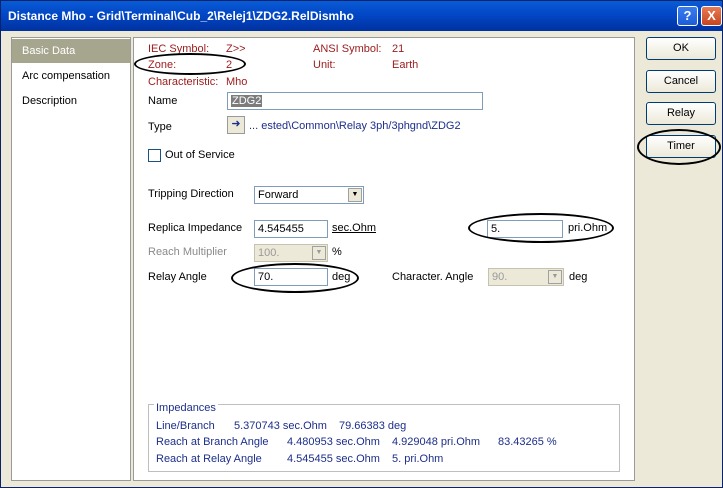 The height and width of the screenshot is (488, 723). Describe the element at coordinates (280, 426) in the screenshot. I see `impedance-row-value-1: 5.370743 sec.Ohm` at that location.